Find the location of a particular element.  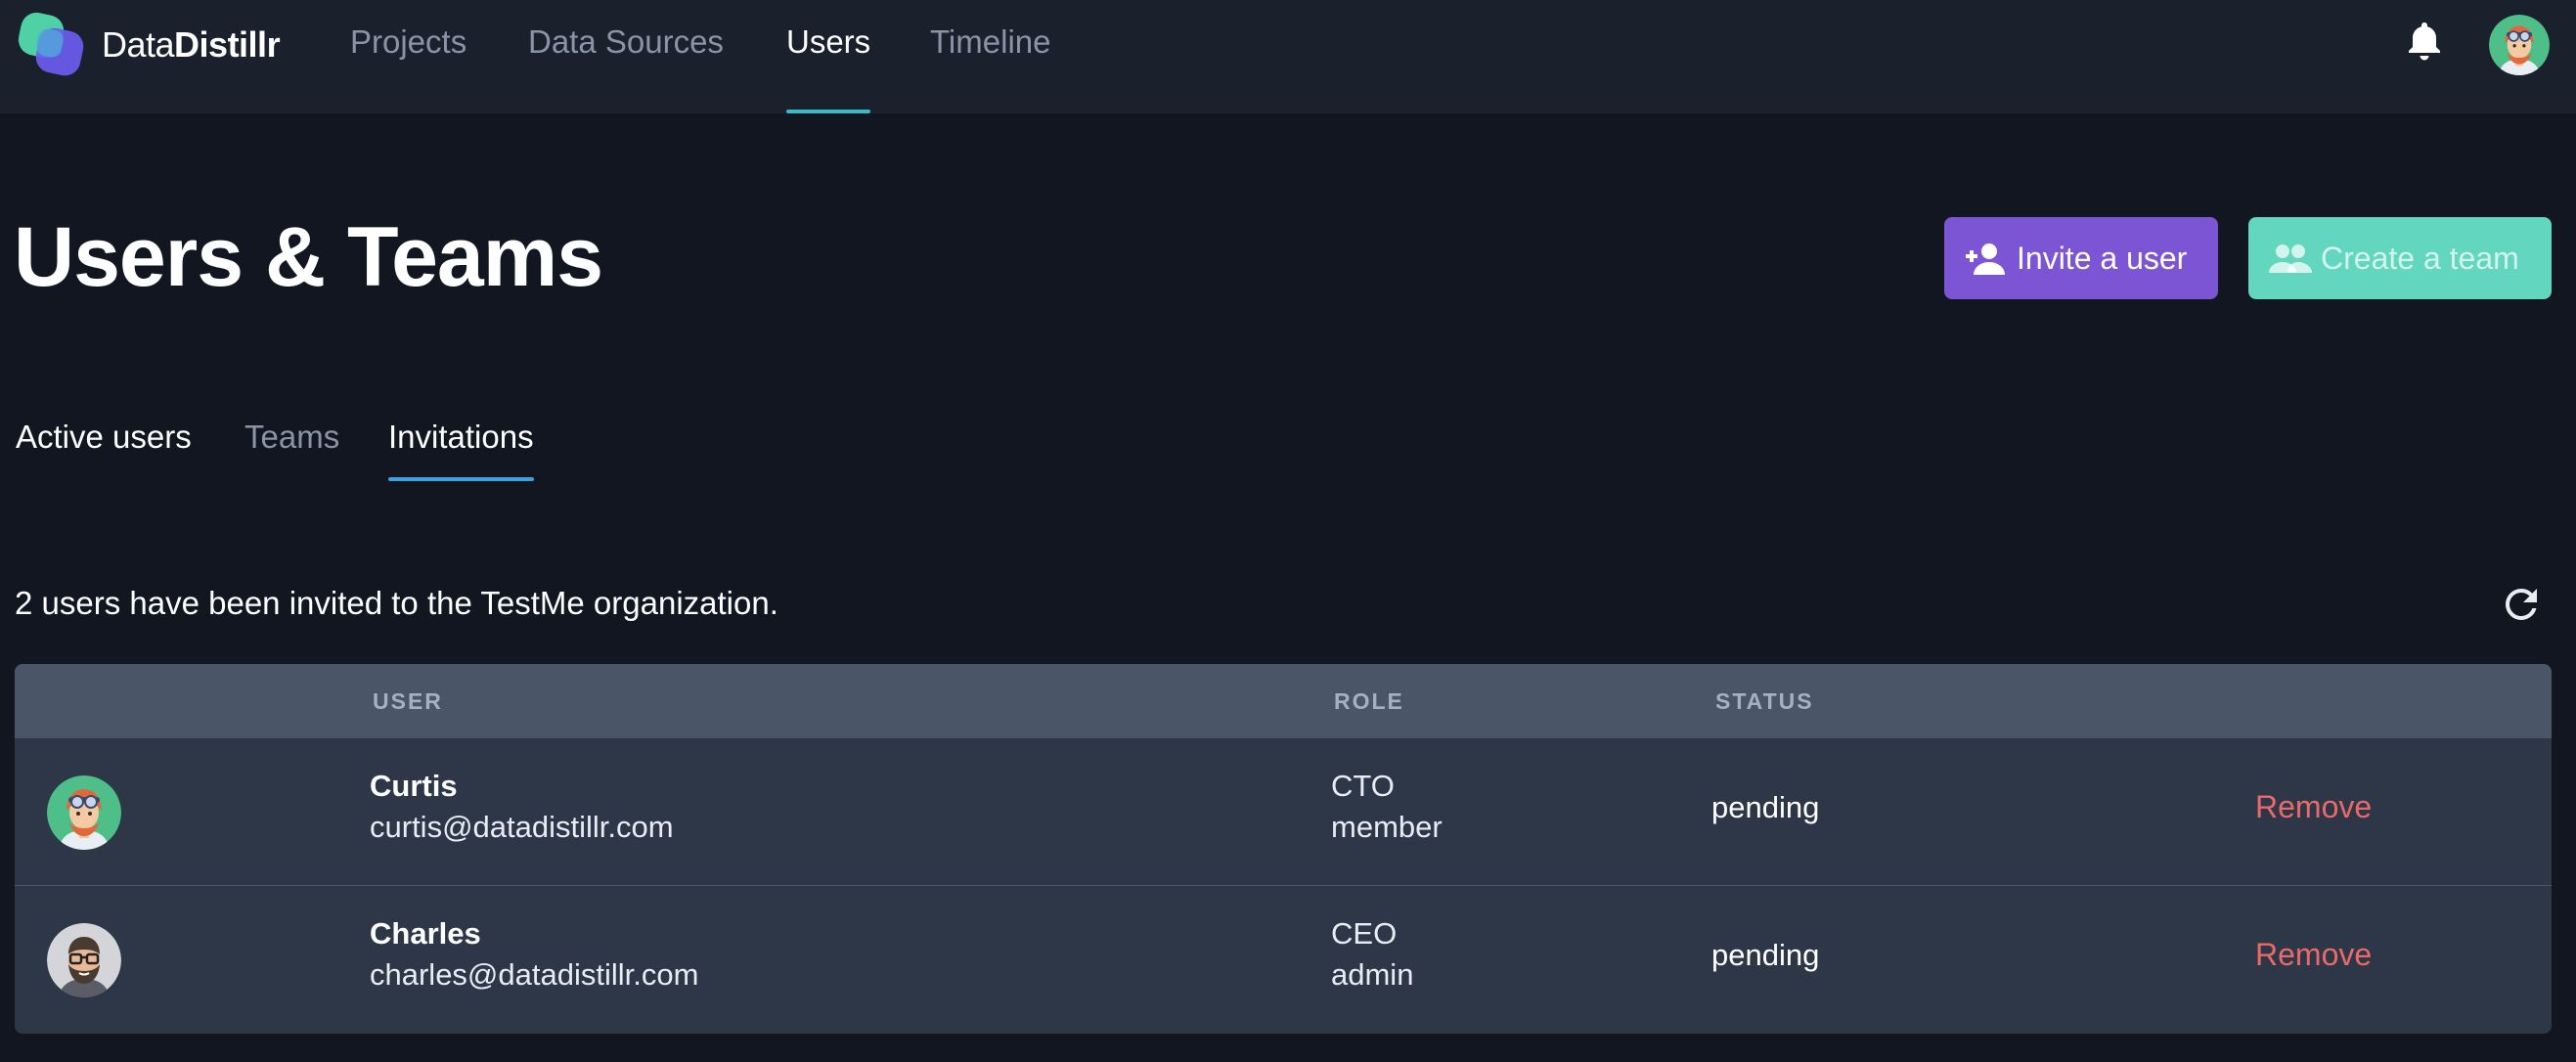

page-title: Users & Teams is located at coordinates (308, 257).